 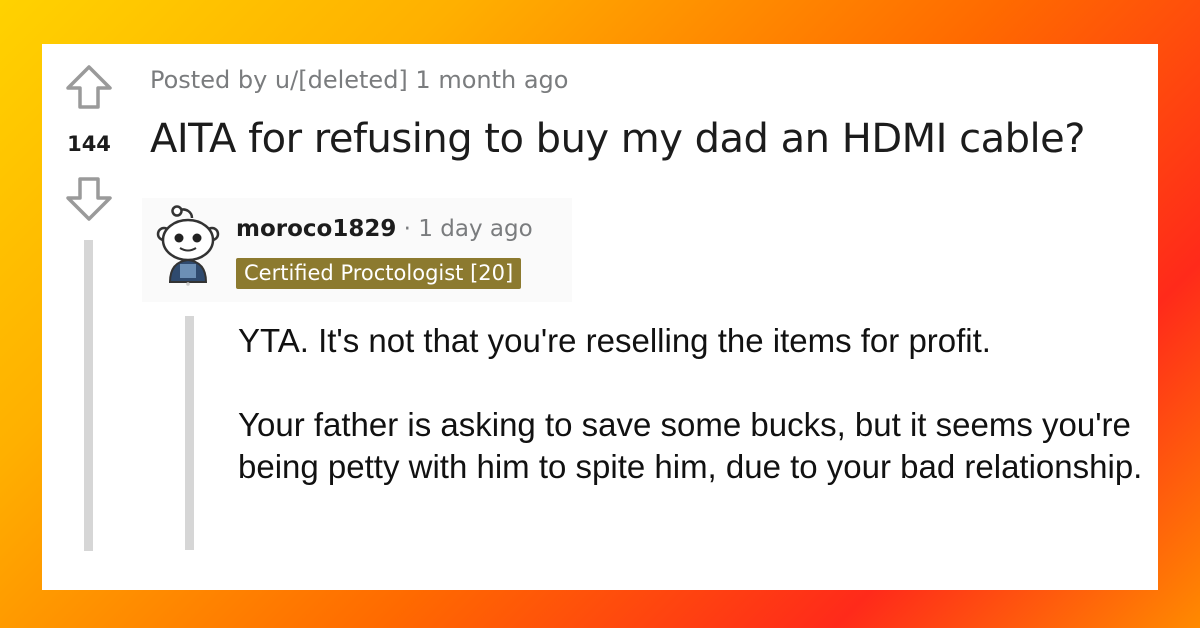 What do you see at coordinates (379, 273) in the screenshot?
I see `user-flair-badge: Certified Proctologist [20]` at bounding box center [379, 273].